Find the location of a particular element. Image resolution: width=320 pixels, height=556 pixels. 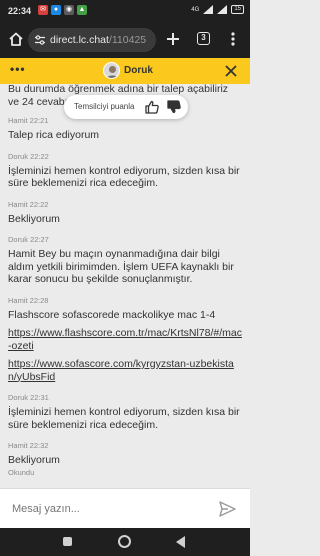

back-button is located at coordinates (180, 542).